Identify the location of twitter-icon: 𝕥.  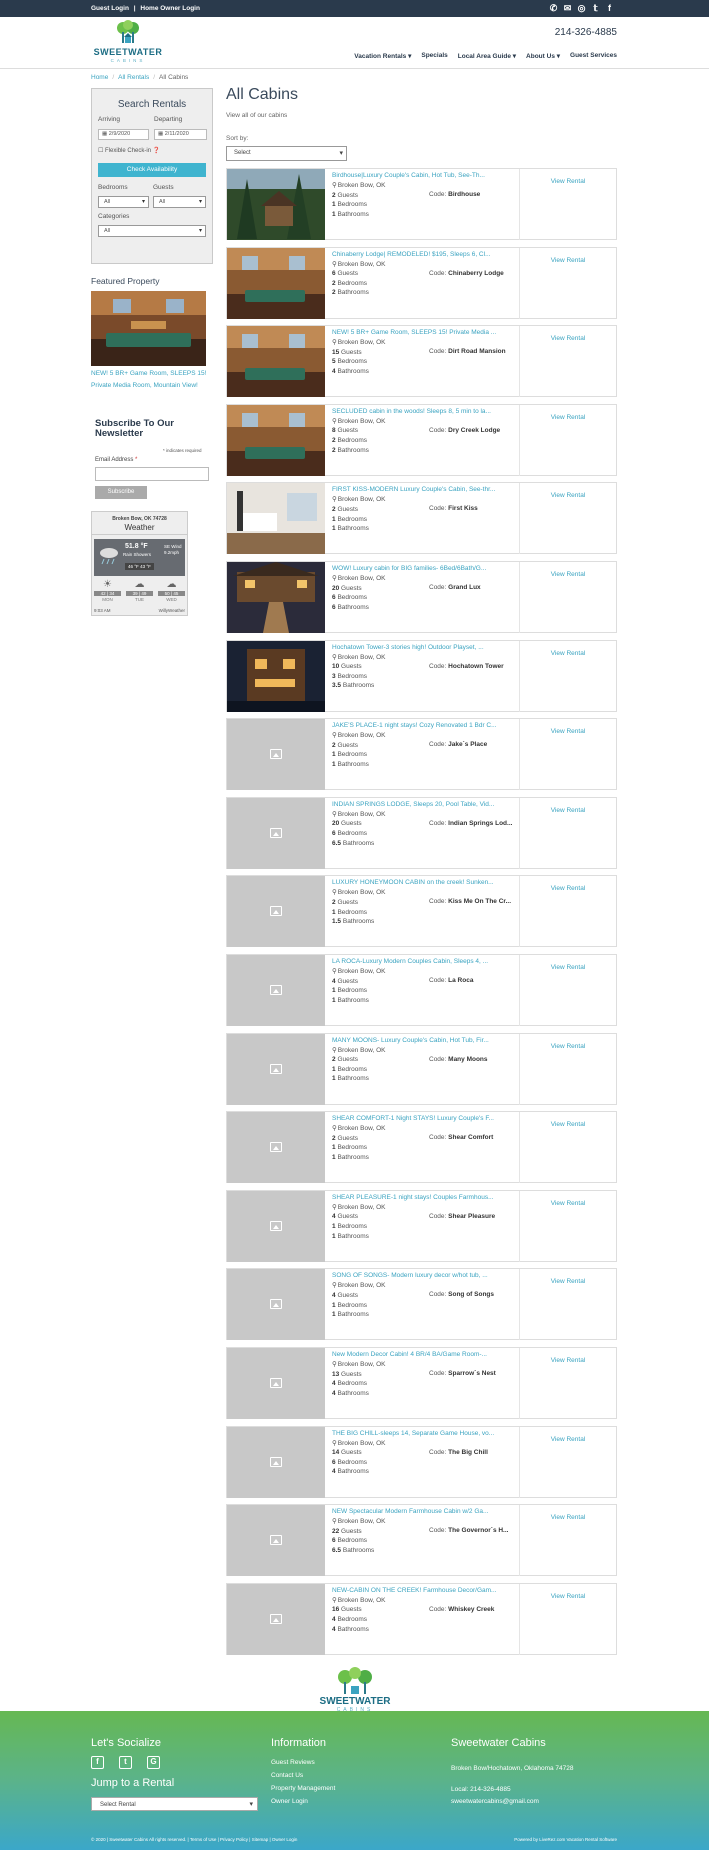
(595, 8).